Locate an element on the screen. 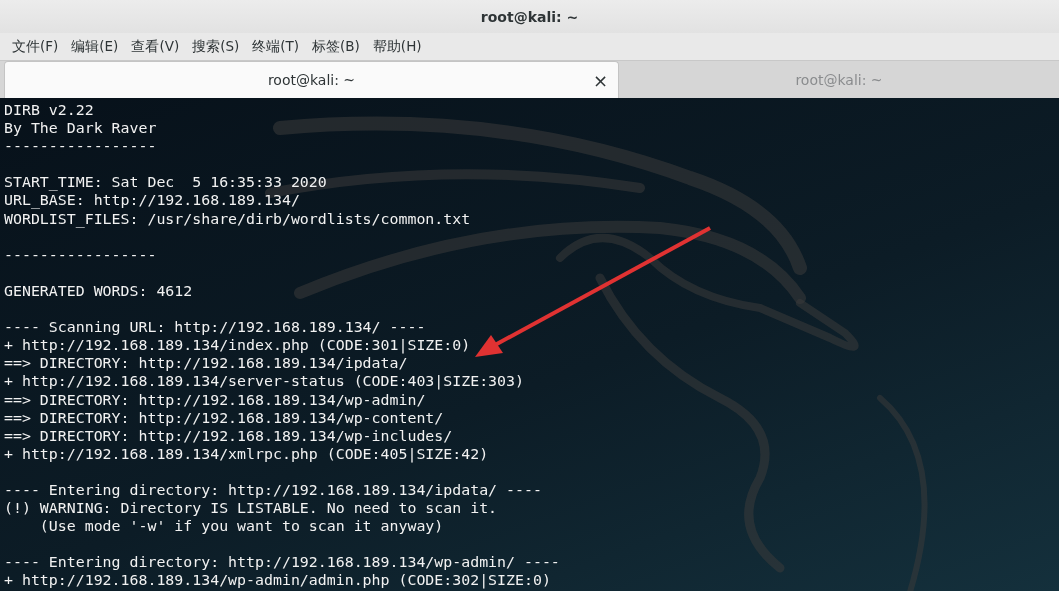  menu-item: 编辑(E) is located at coordinates (95, 46).